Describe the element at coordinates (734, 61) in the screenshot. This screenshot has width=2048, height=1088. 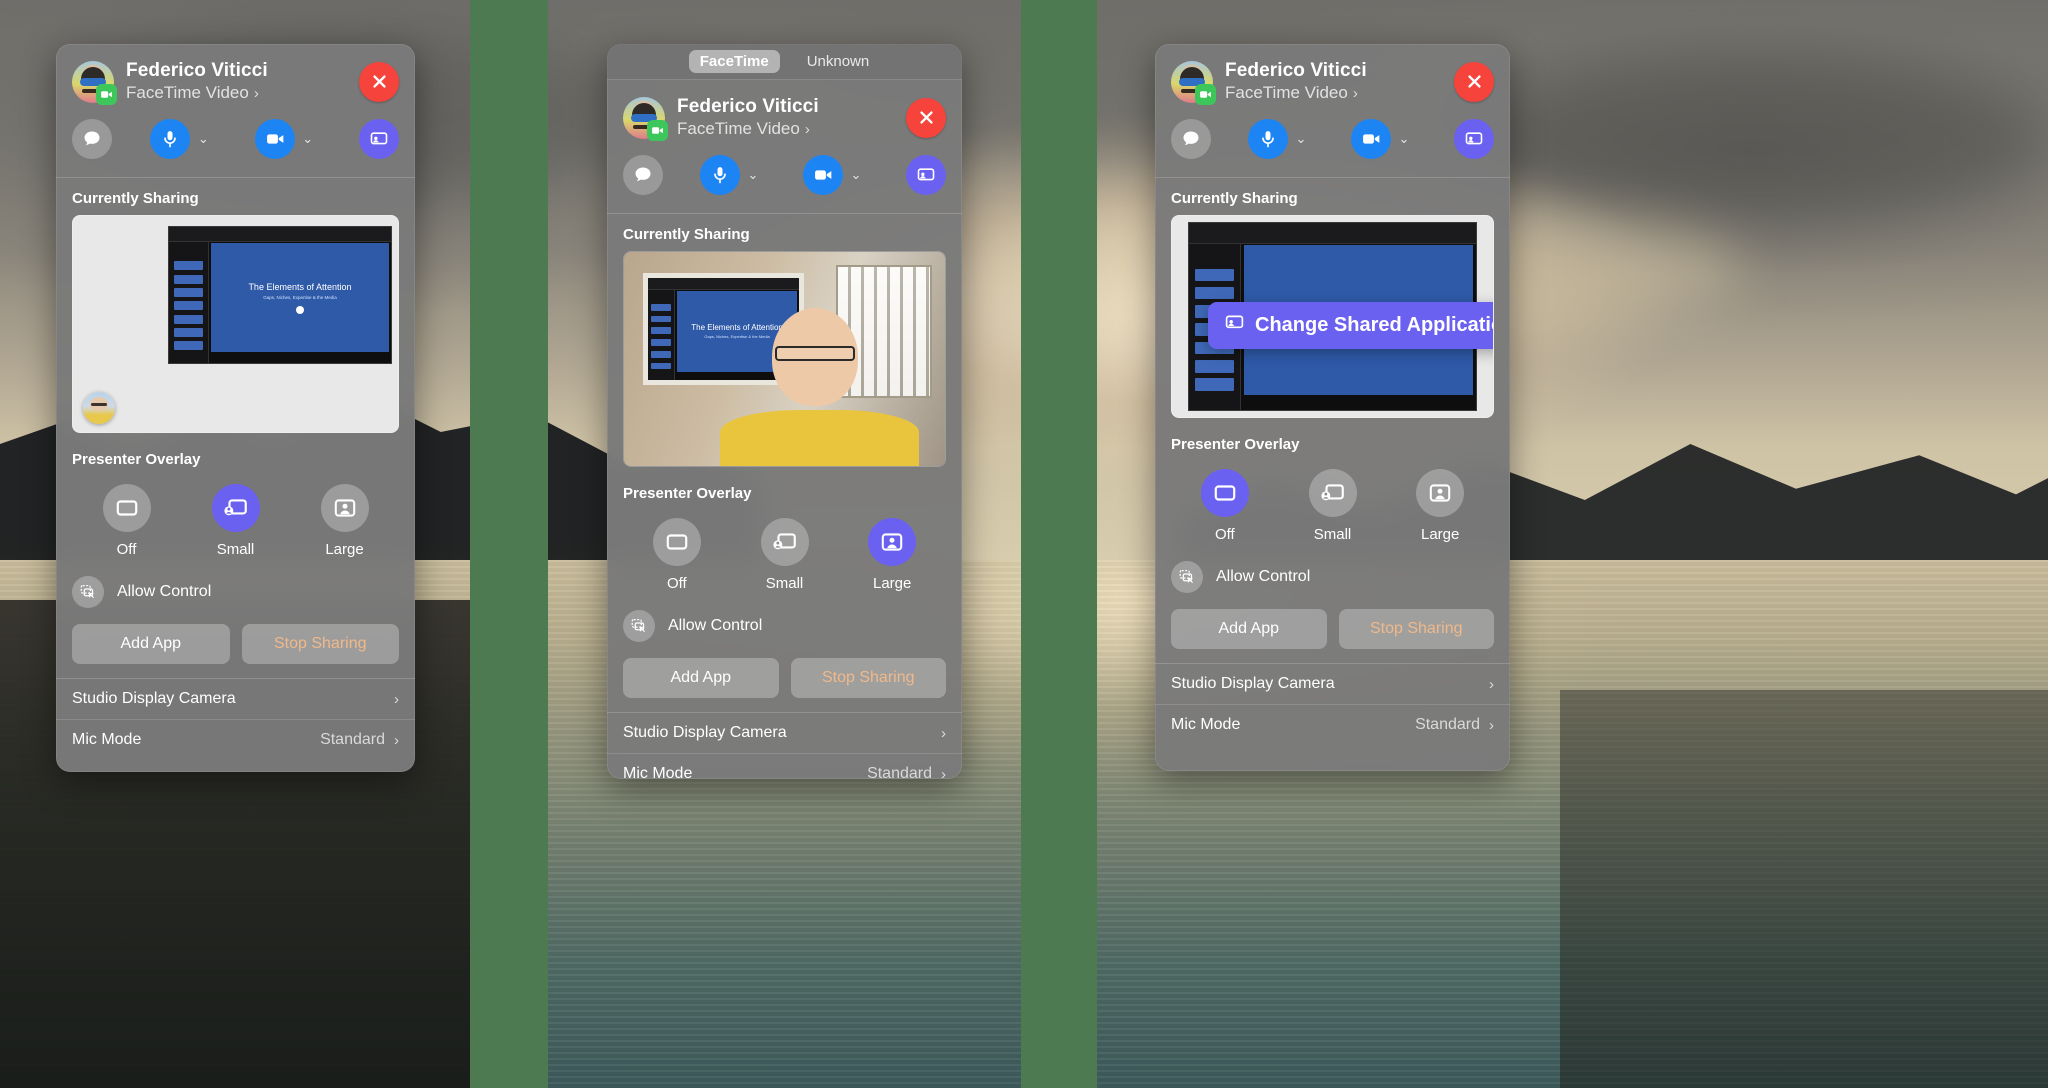
I see `tab-facetime: FaceTime` at that location.